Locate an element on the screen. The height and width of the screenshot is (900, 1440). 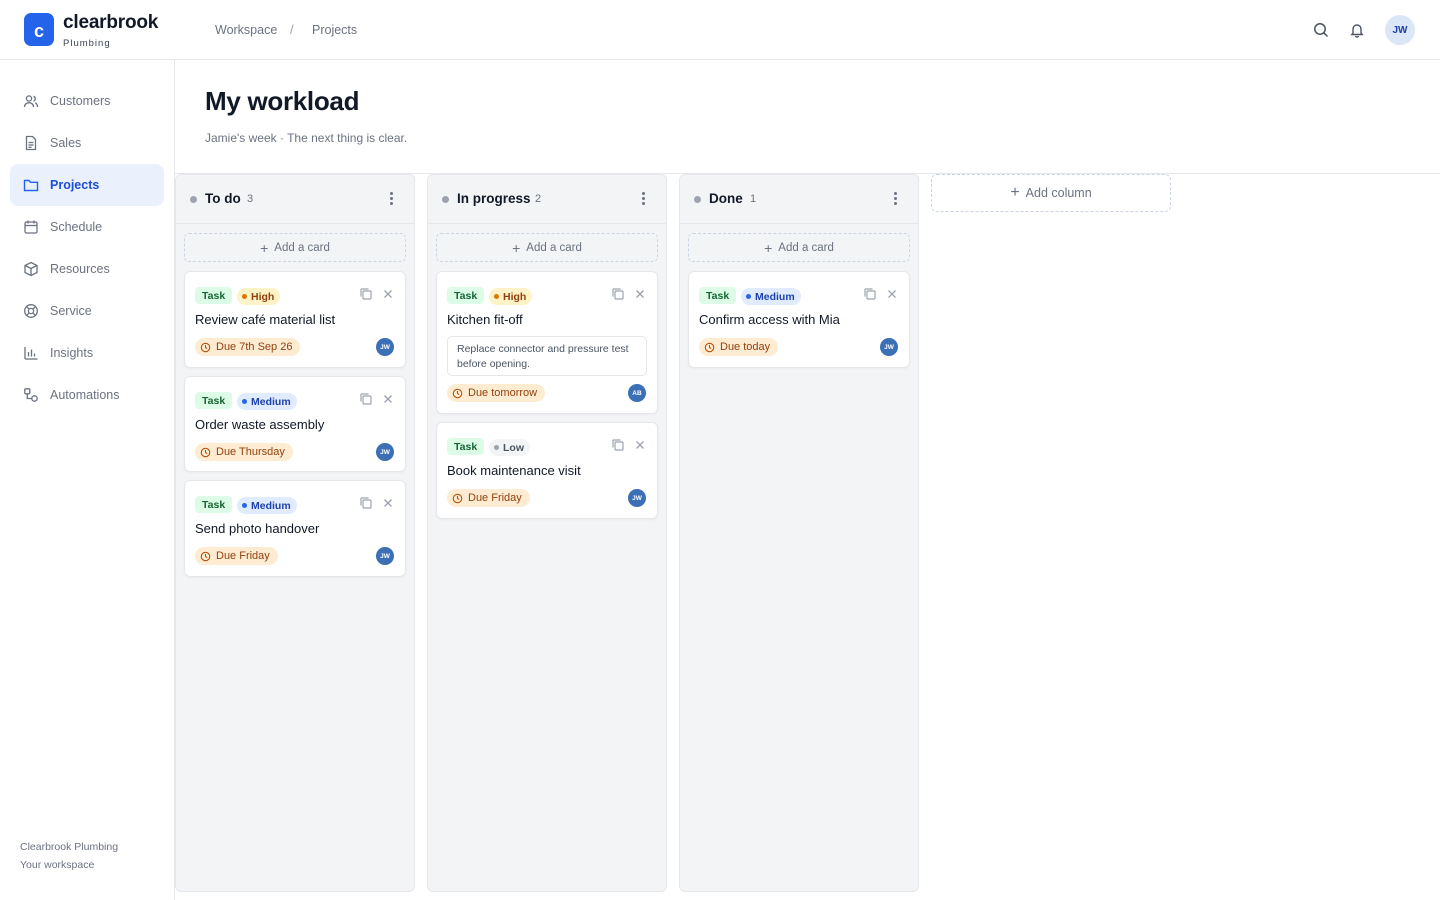
column-title: Done is located at coordinates (726, 198).